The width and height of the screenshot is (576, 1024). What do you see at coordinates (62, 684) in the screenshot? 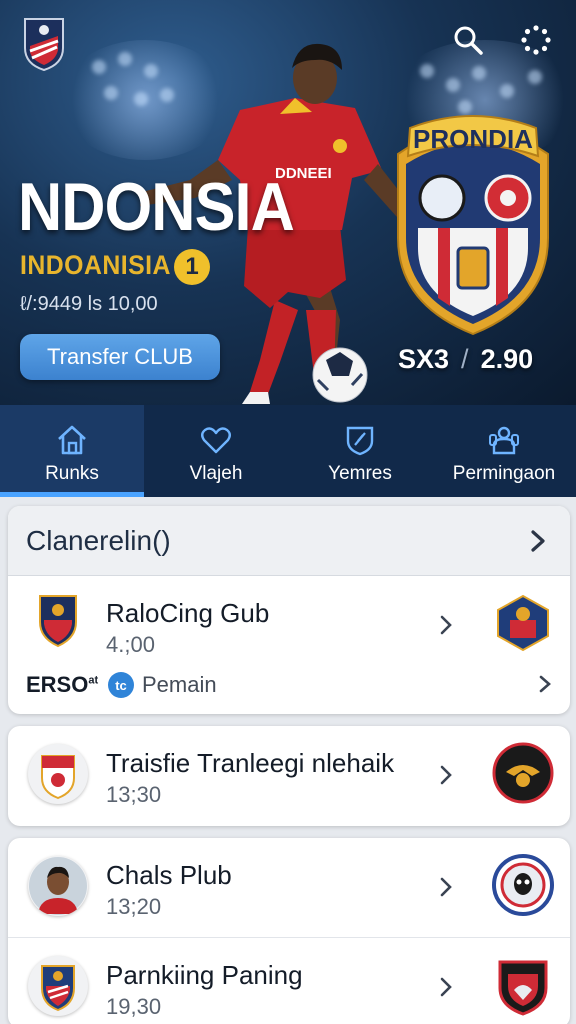
I see `sub-tag: ERSOat` at bounding box center [62, 684].